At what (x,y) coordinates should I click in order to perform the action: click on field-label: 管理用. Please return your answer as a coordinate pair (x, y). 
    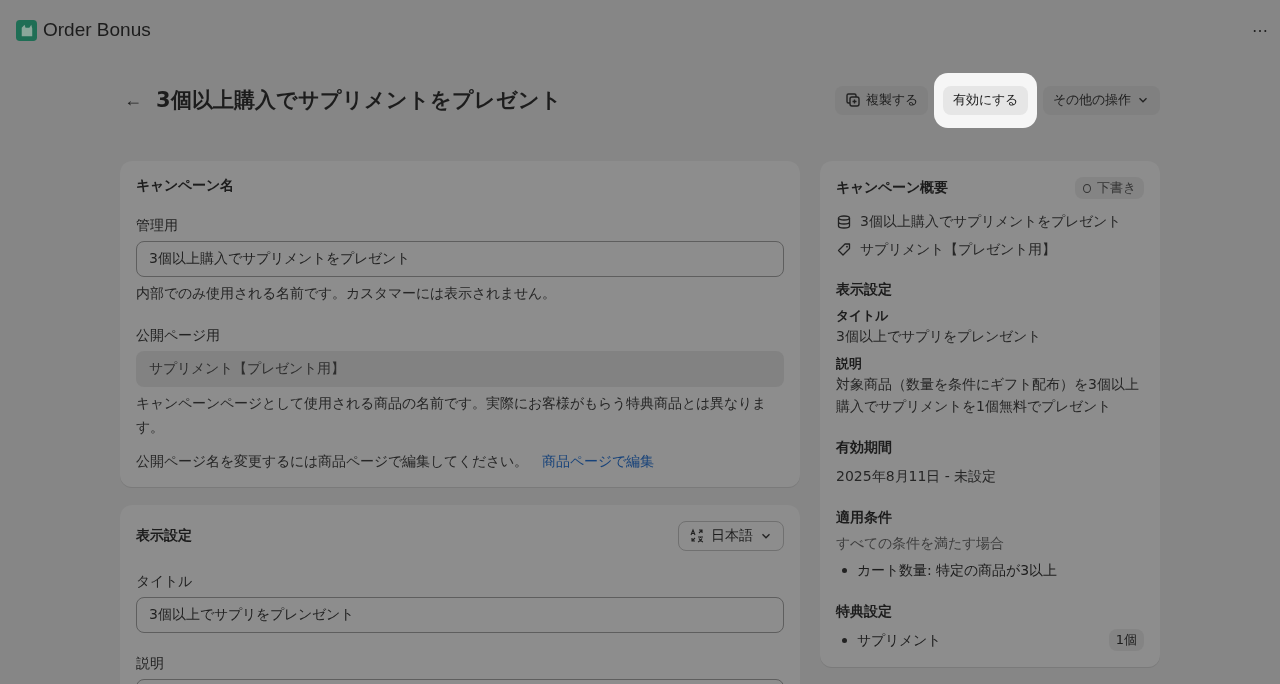
    Looking at the image, I should click on (157, 226).